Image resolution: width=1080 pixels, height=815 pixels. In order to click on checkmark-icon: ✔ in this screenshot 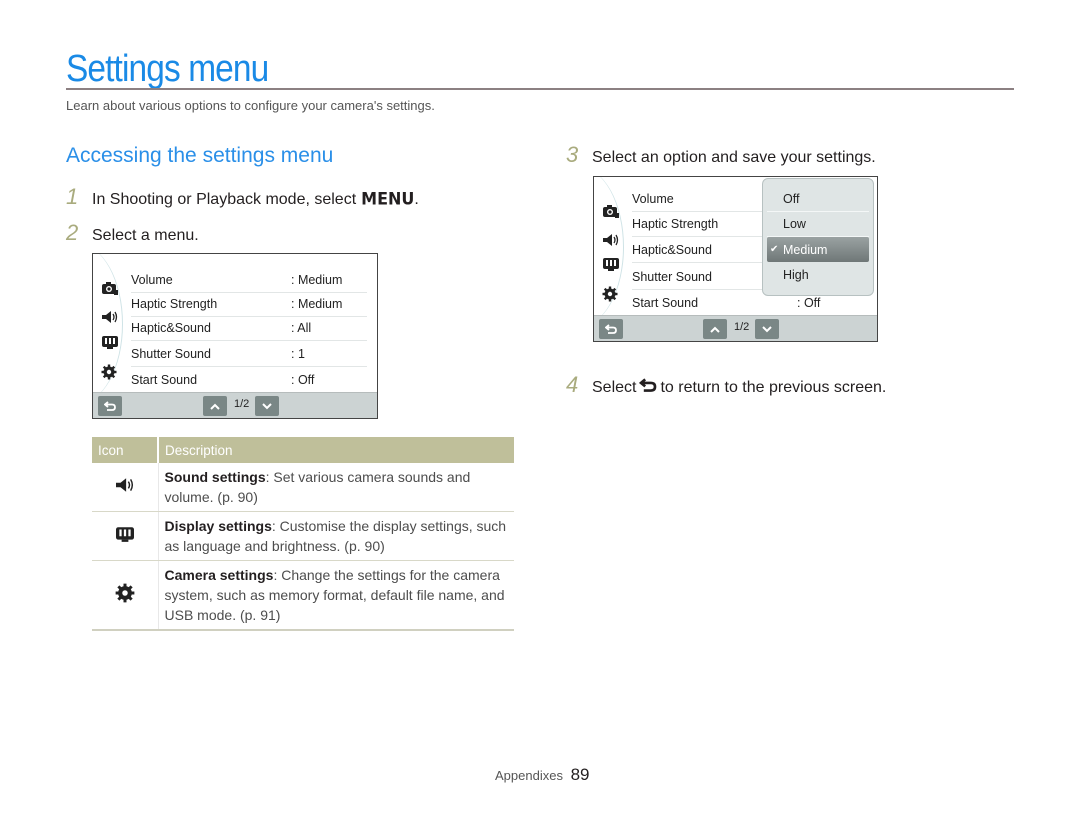, I will do `click(774, 249)`.